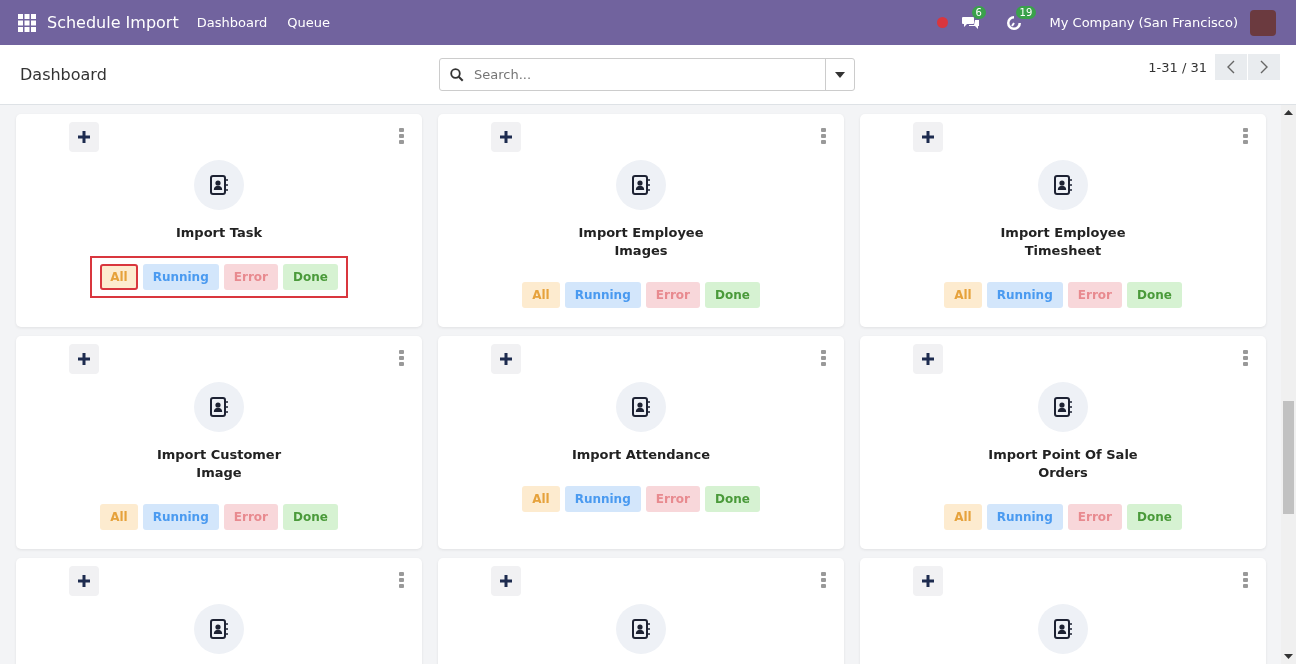 The width and height of the screenshot is (1296, 664). Describe the element at coordinates (978, 12) in the screenshot. I see `notification-badge: 6` at that location.